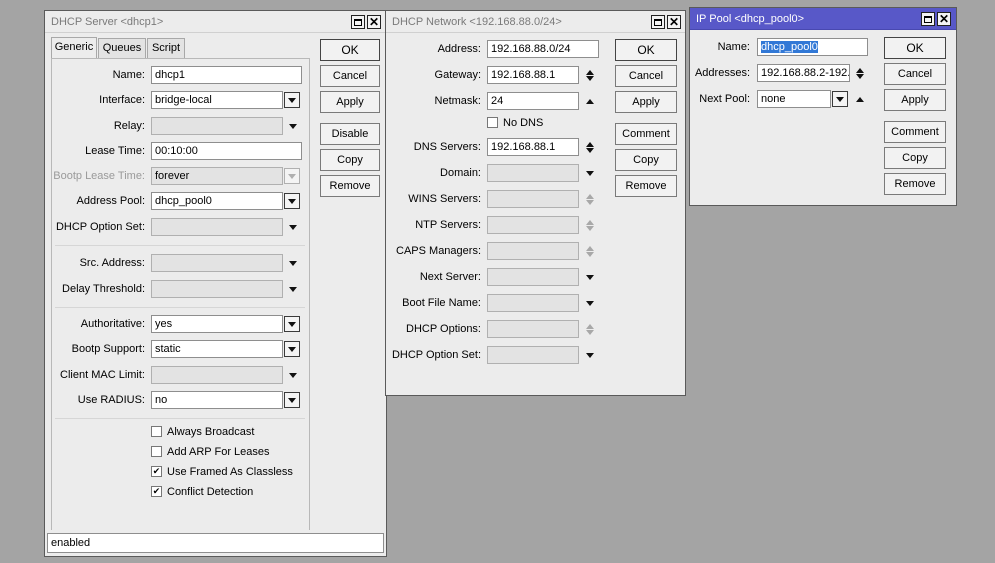  I want to click on wins-servers-spin-up-down-icon, so click(590, 199).